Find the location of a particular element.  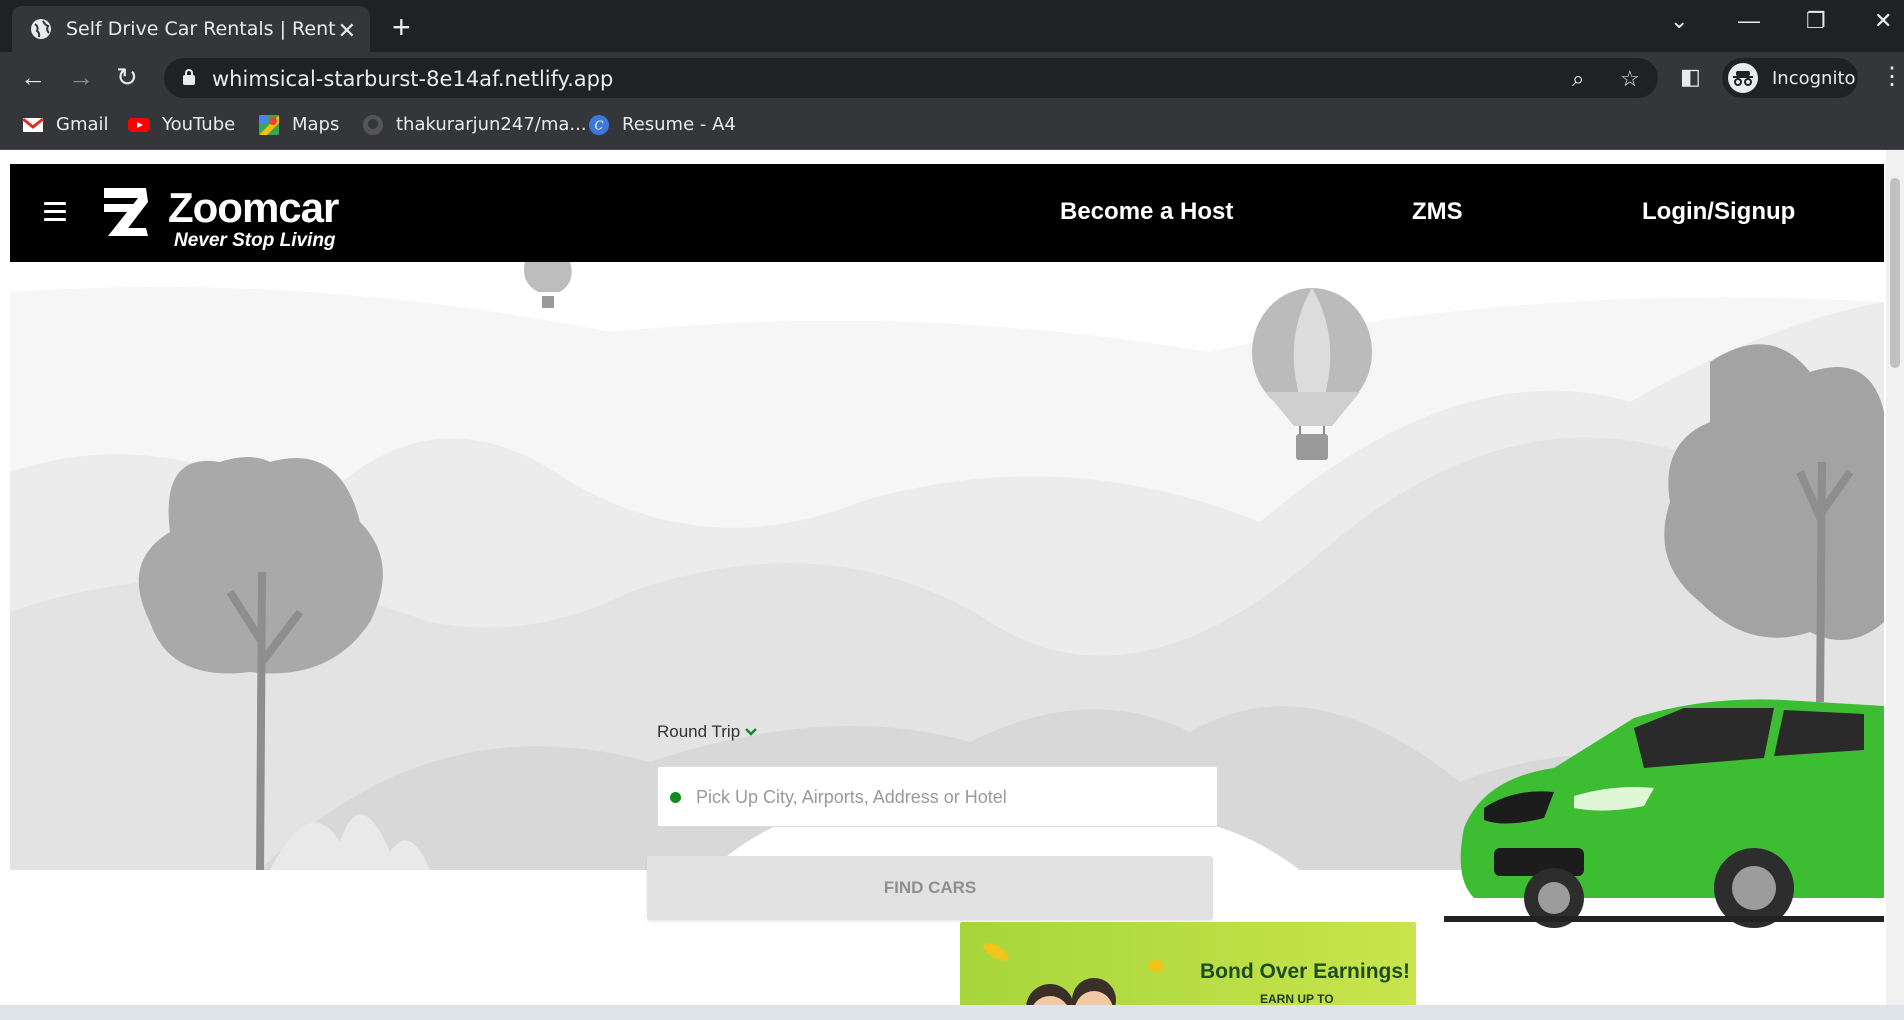

brand-name: Zoomcar is located at coordinates (253, 208).